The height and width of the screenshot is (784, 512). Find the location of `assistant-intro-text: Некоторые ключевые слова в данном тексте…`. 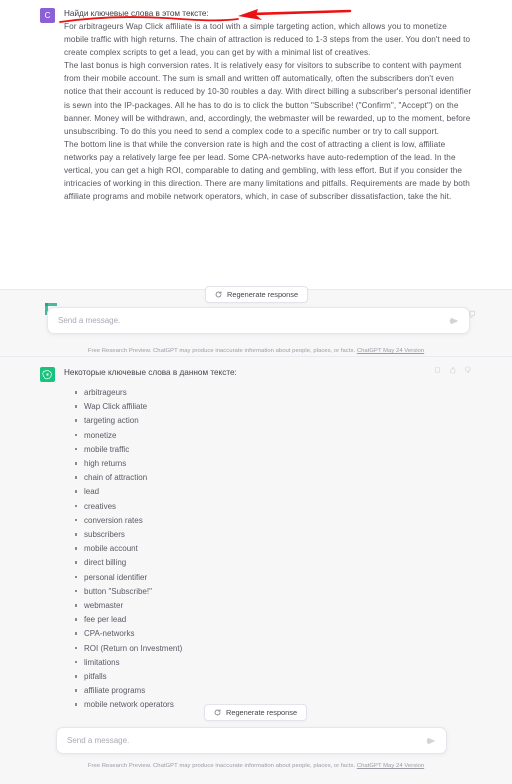

assistant-intro-text: Некоторые ключевые слова в данном тексте… is located at coordinates (150, 372).